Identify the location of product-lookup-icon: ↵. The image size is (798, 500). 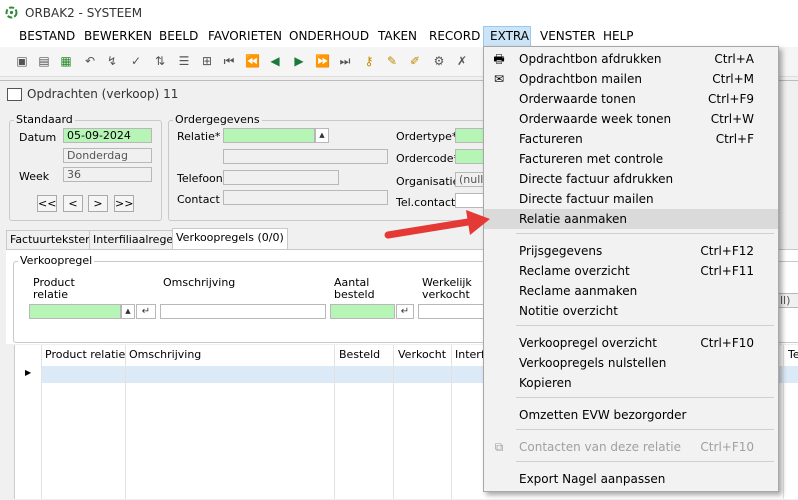
(146, 311).